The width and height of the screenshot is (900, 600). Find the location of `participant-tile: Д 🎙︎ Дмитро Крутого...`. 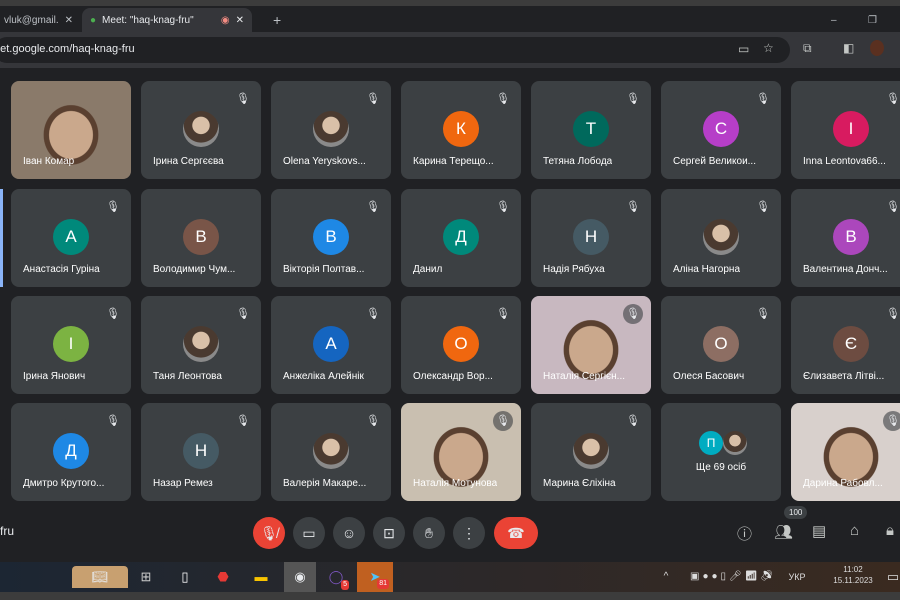

participant-tile: Д 🎙︎ Дмитро Крутого... is located at coordinates (71, 452).